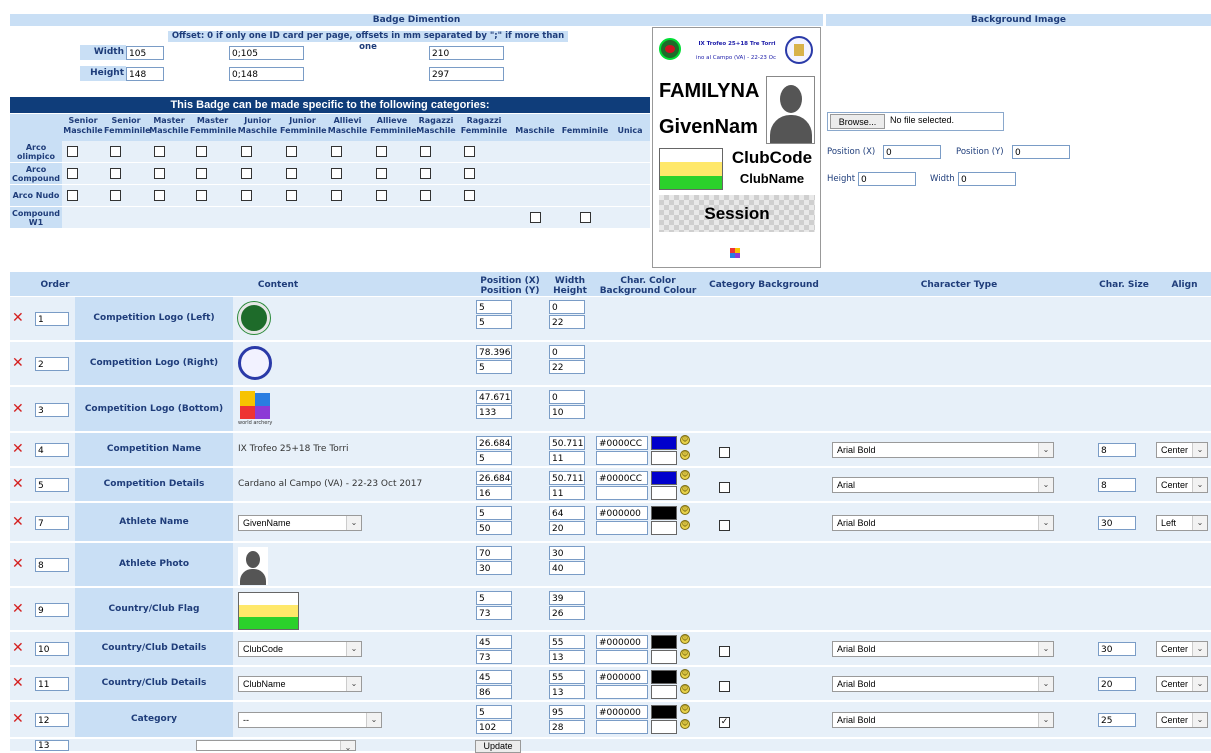 The height and width of the screenshot is (753, 1211). Describe the element at coordinates (1117, 684) in the screenshot. I see `char-size-input: 20` at that location.